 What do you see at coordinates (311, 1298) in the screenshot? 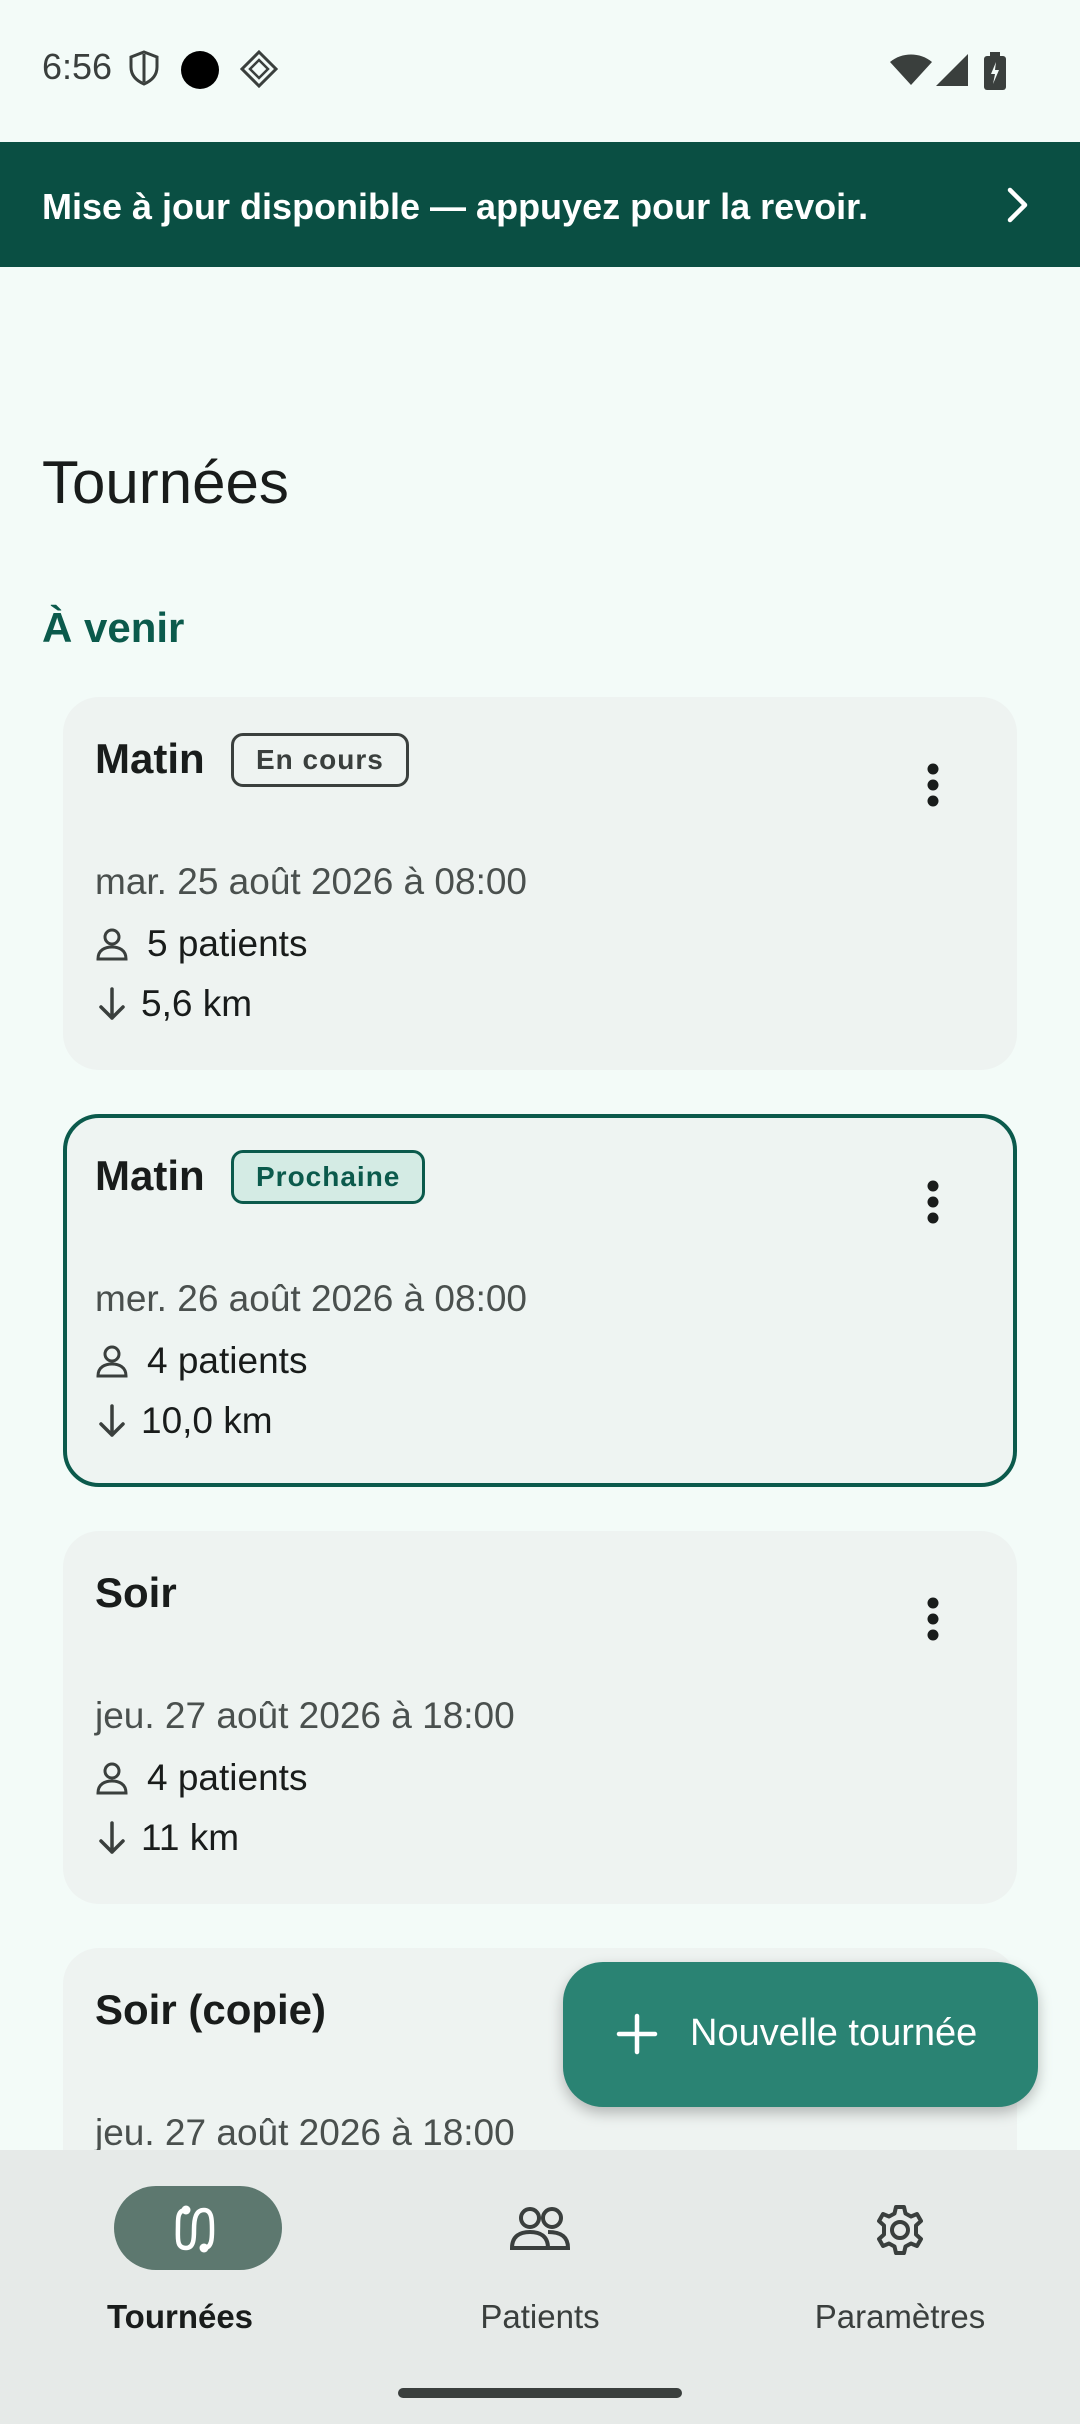
I see `tour-card-date: mer. 26 août 2026 à 08:00` at bounding box center [311, 1298].